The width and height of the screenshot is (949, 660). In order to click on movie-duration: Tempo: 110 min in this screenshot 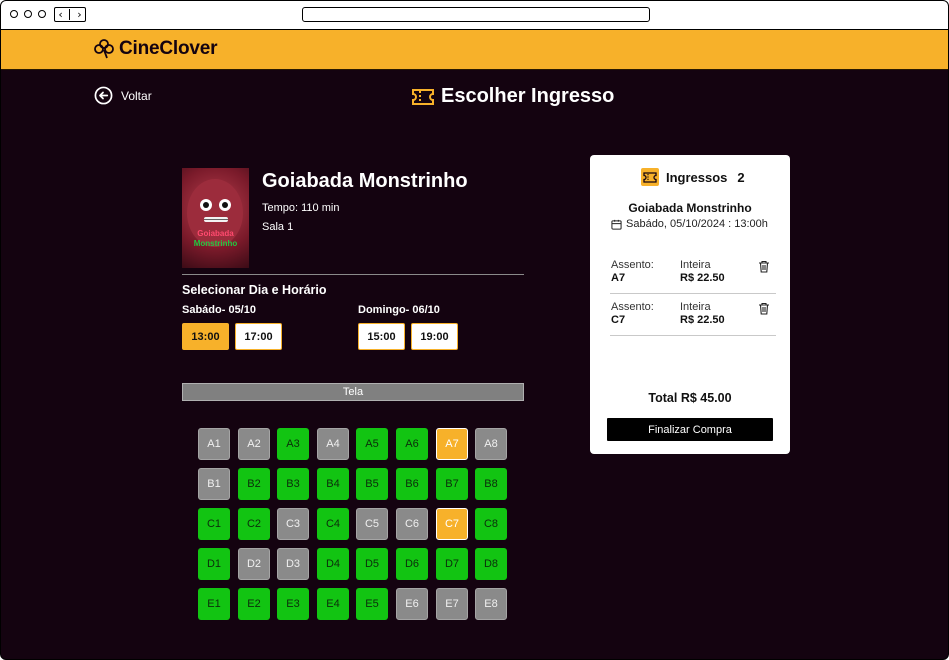, I will do `click(301, 208)`.